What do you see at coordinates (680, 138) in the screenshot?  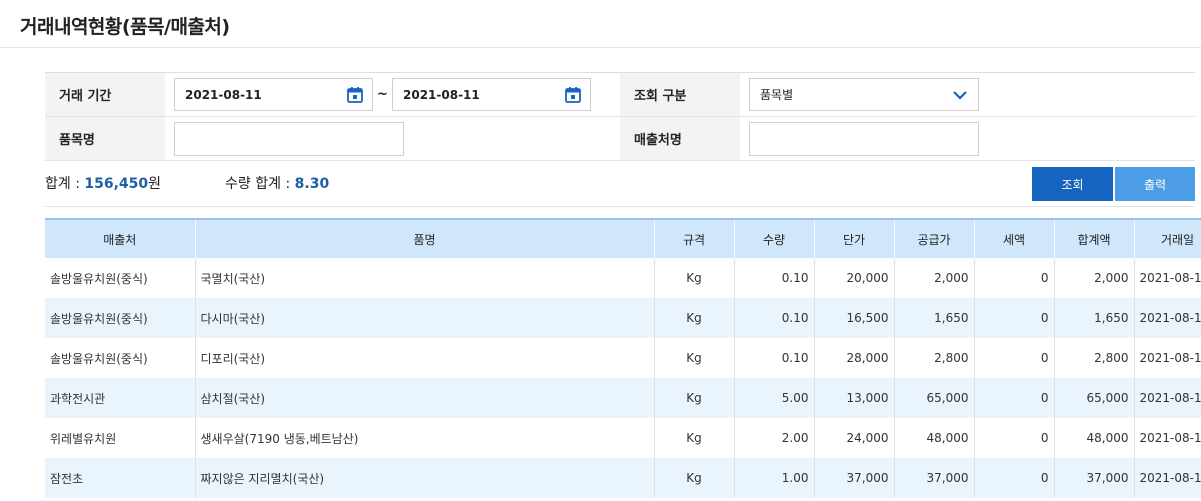 I see `customer-name-label: 매출처명` at bounding box center [680, 138].